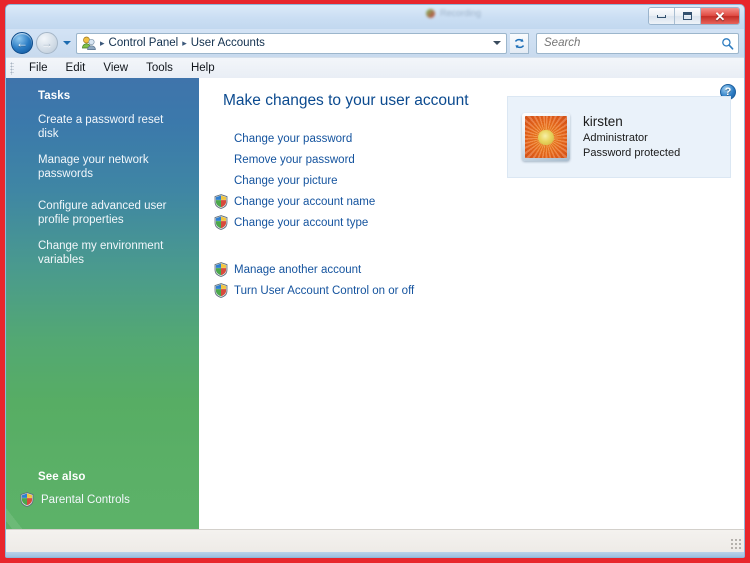 The height and width of the screenshot is (563, 750). I want to click on refresh-icon, so click(519, 43).